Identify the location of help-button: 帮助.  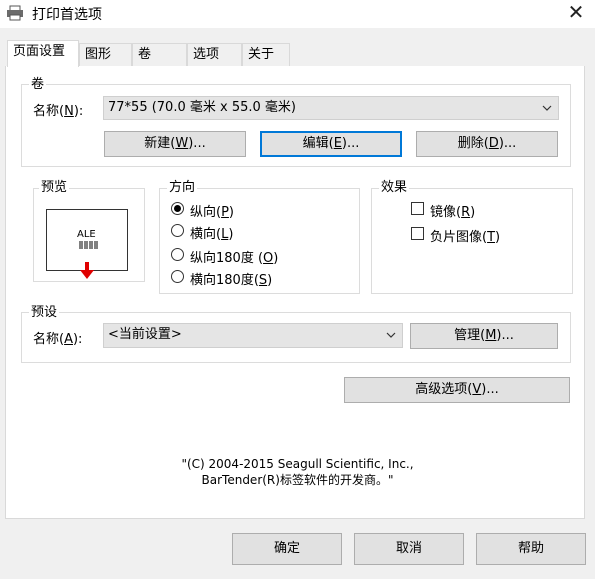
(531, 549).